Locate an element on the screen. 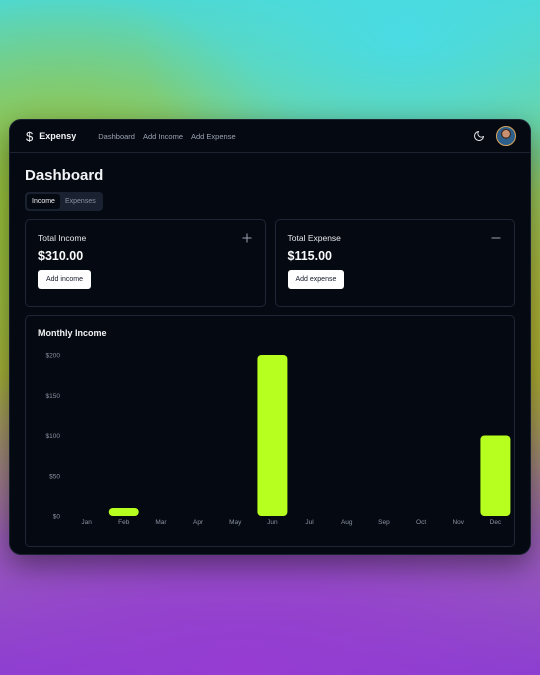 The height and width of the screenshot is (675, 540). moon-icon is located at coordinates (479, 136).